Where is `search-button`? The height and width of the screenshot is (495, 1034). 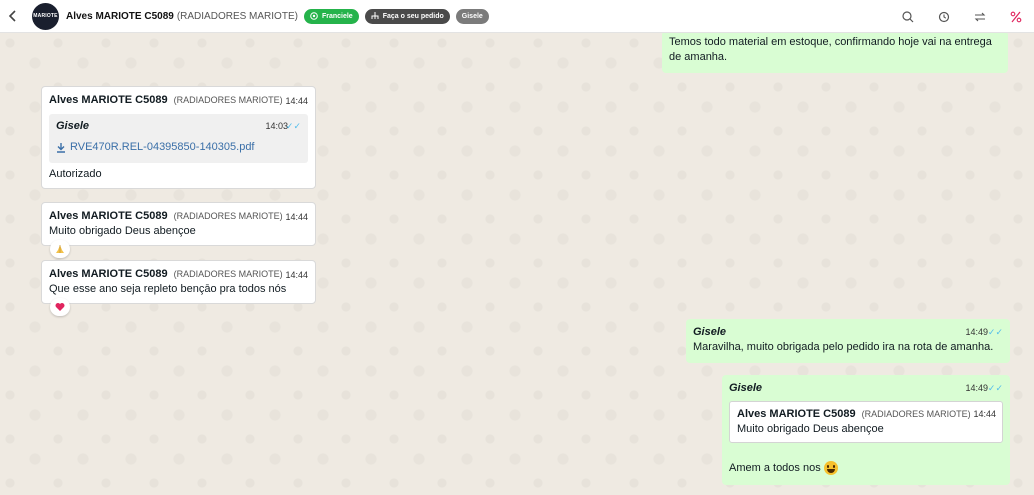
search-button is located at coordinates (908, 16).